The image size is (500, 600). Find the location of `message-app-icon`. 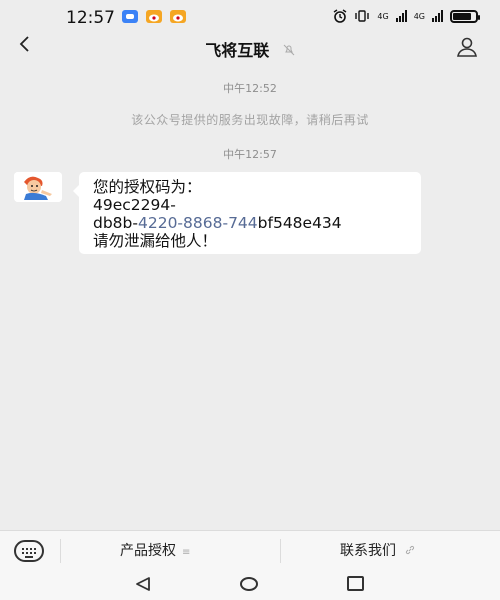

message-app-icon is located at coordinates (130, 16).